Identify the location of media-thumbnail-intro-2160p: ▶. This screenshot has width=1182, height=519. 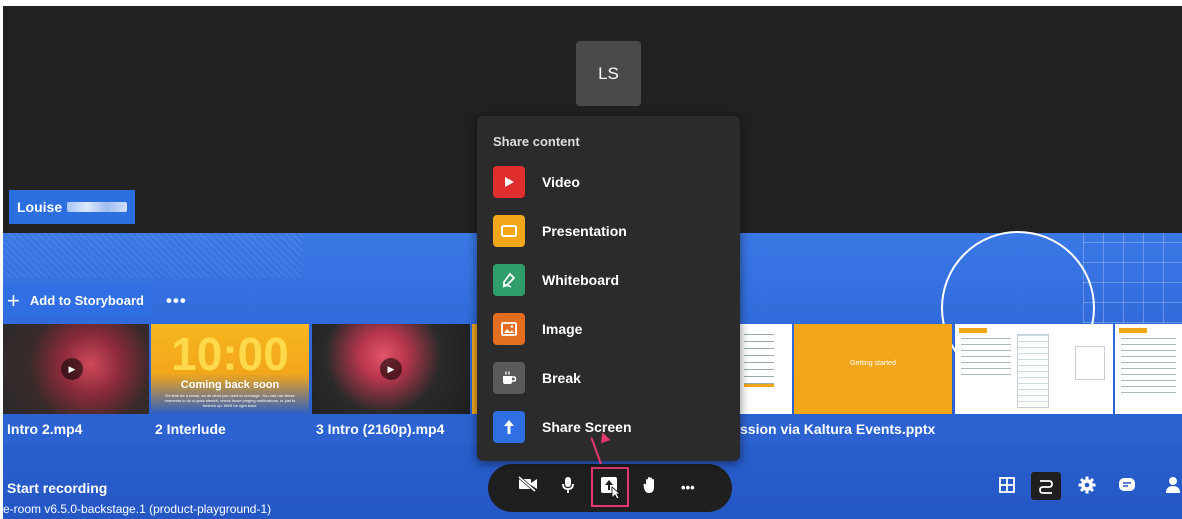
(391, 369).